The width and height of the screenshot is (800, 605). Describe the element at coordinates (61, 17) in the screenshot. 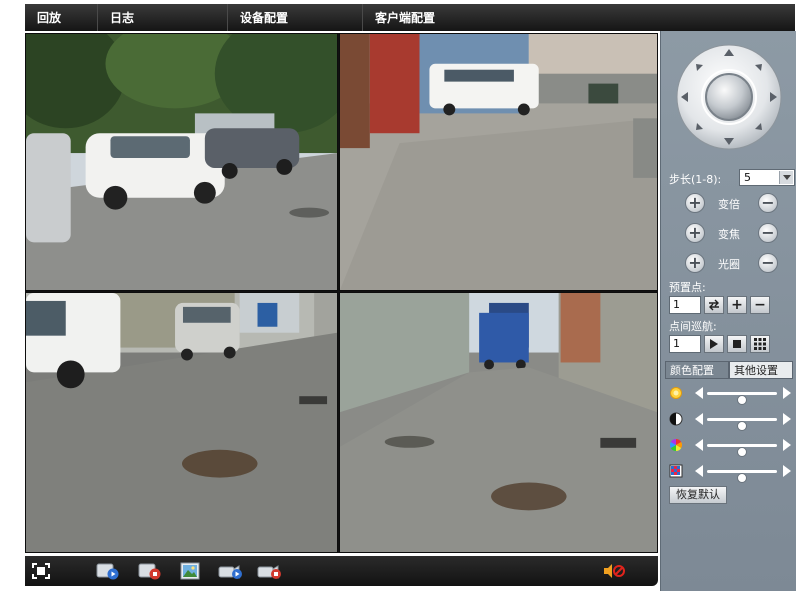

I see `menu-playback: 回放` at that location.